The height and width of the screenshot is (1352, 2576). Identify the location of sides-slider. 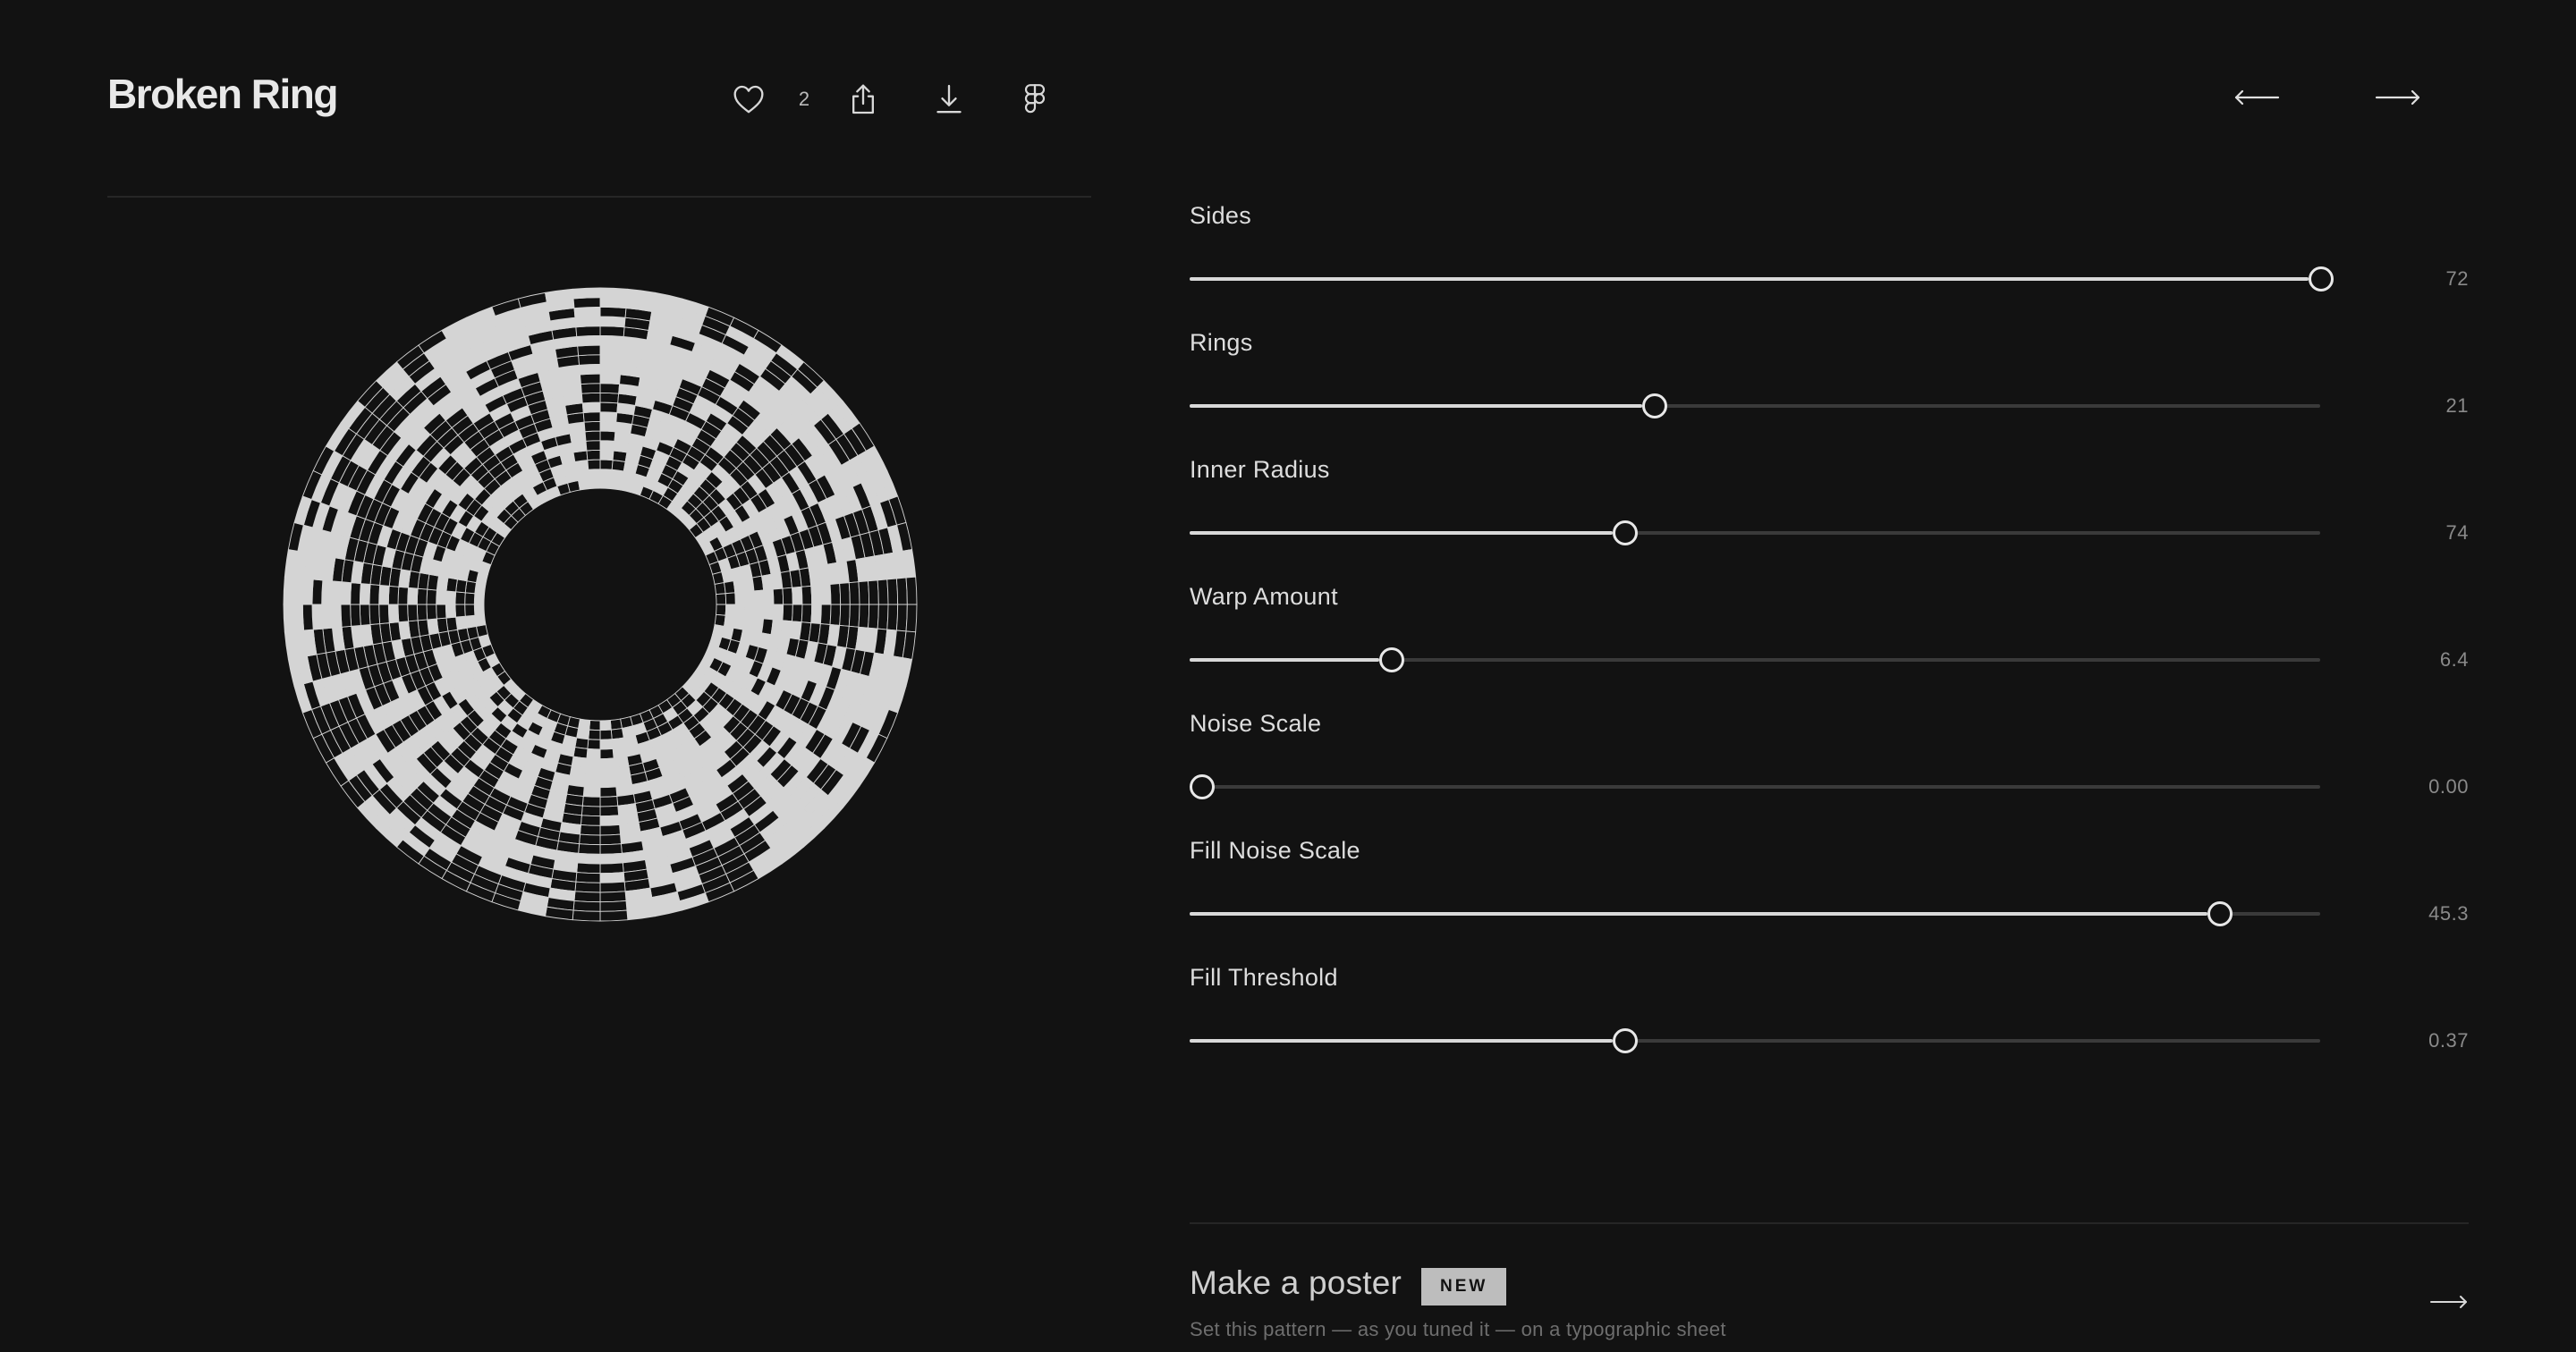
(1762, 279).